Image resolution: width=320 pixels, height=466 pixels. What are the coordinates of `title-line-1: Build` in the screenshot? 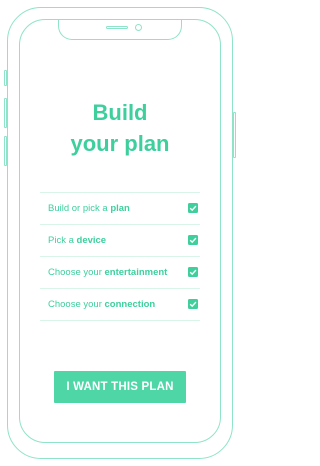 It's located at (120, 112).